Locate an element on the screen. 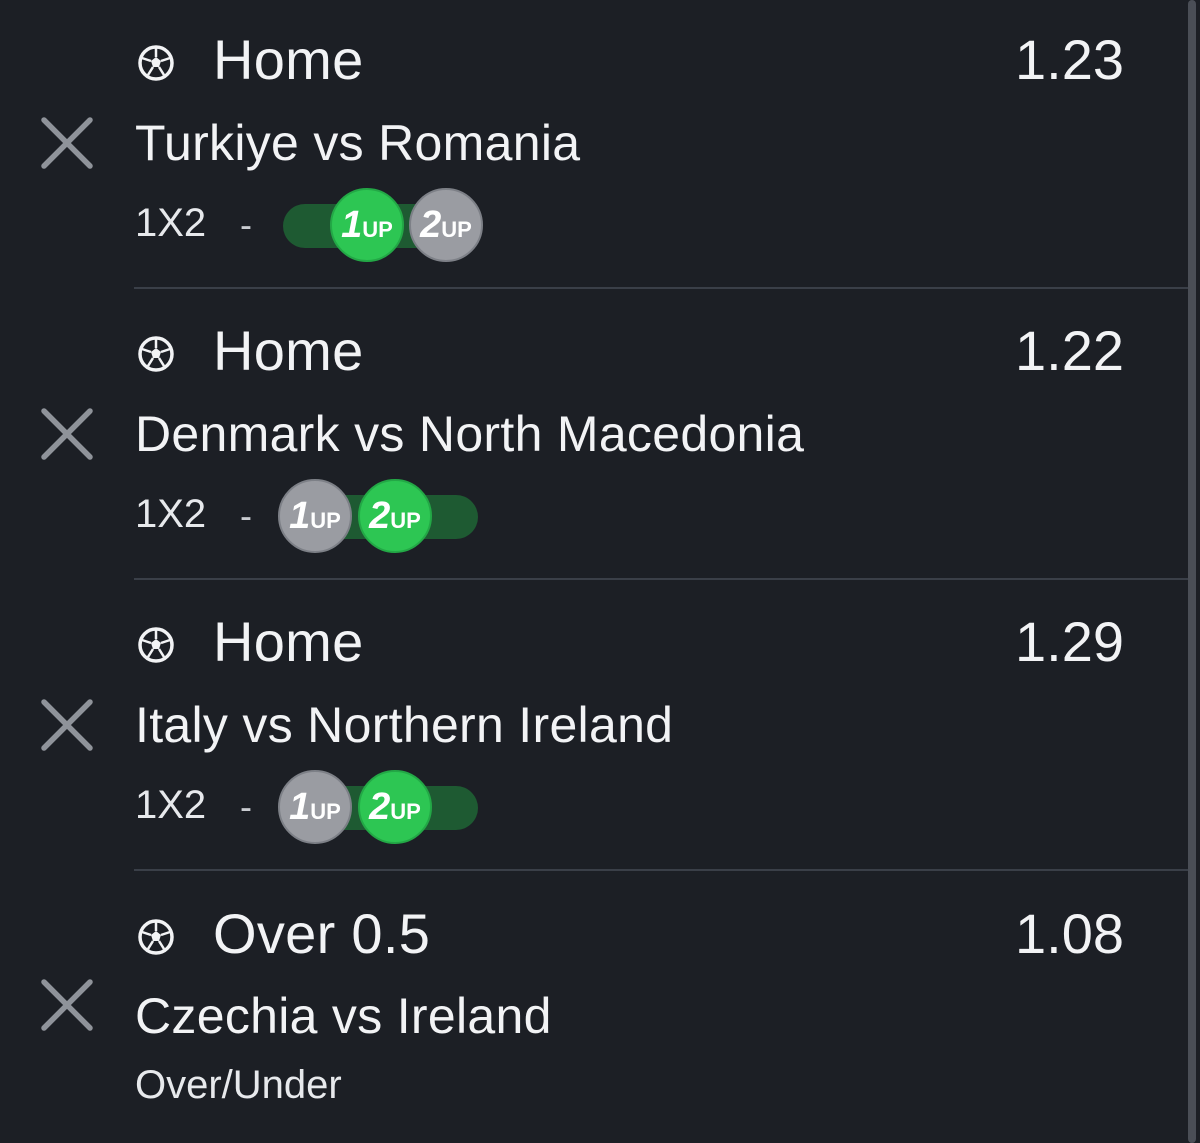 The width and height of the screenshot is (1200, 1143). odds-value: 1.22 is located at coordinates (1069, 350).